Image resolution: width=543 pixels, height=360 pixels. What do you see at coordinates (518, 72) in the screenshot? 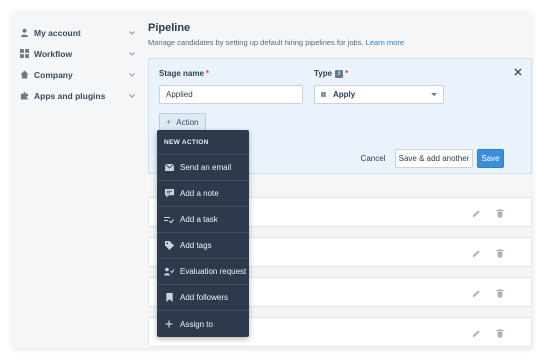
I see `close-icon` at bounding box center [518, 72].